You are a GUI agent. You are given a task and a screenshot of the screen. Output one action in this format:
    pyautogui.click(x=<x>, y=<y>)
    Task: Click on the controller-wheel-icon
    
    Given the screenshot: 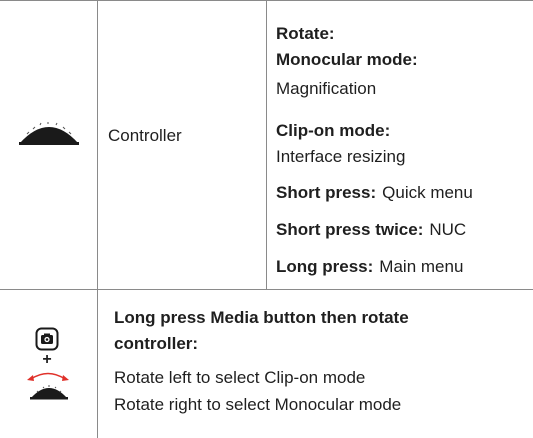 What is the action you would take?
    pyautogui.click(x=49, y=133)
    